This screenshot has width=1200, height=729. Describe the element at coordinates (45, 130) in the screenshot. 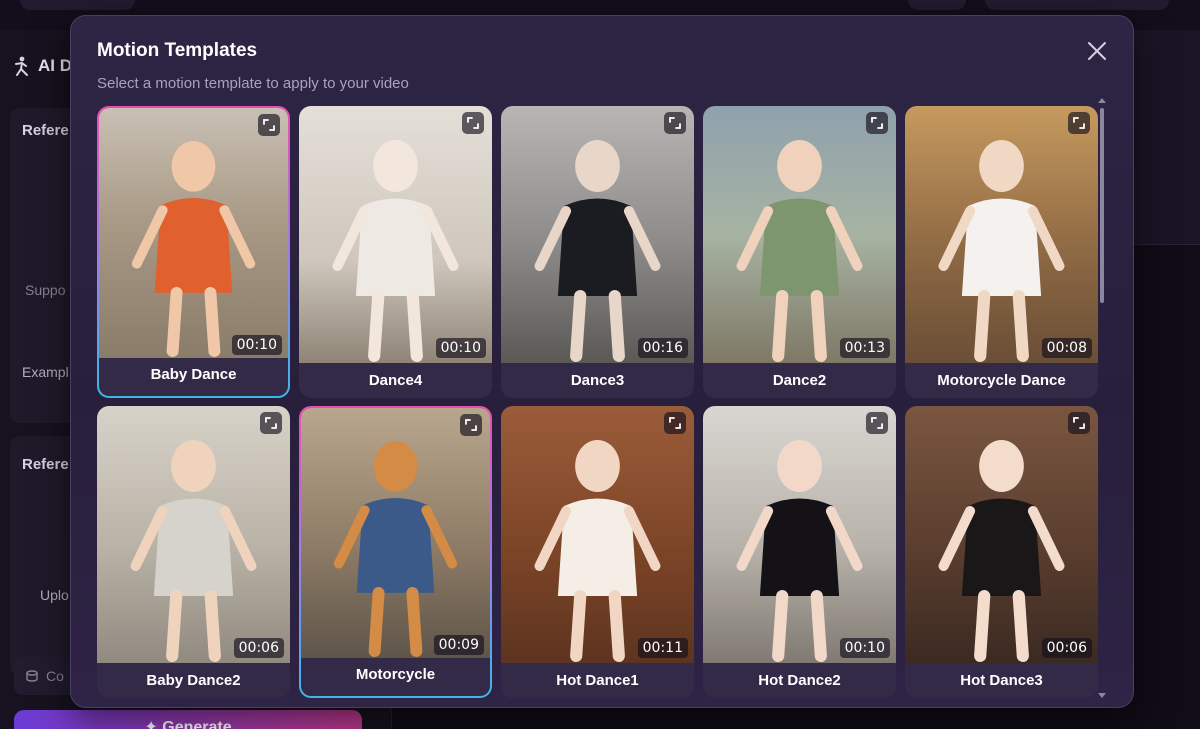

I see `reference-card-label: Refere` at that location.